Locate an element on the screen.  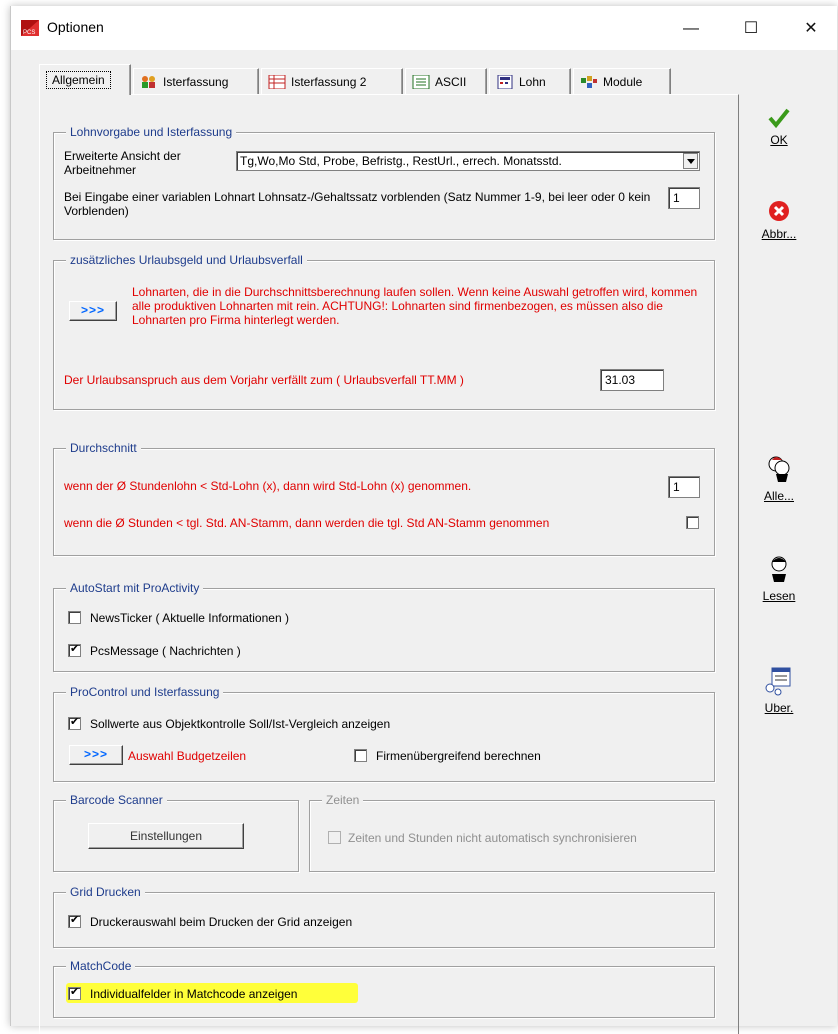
einstellungen-button: Einstellungen is located at coordinates (166, 836).